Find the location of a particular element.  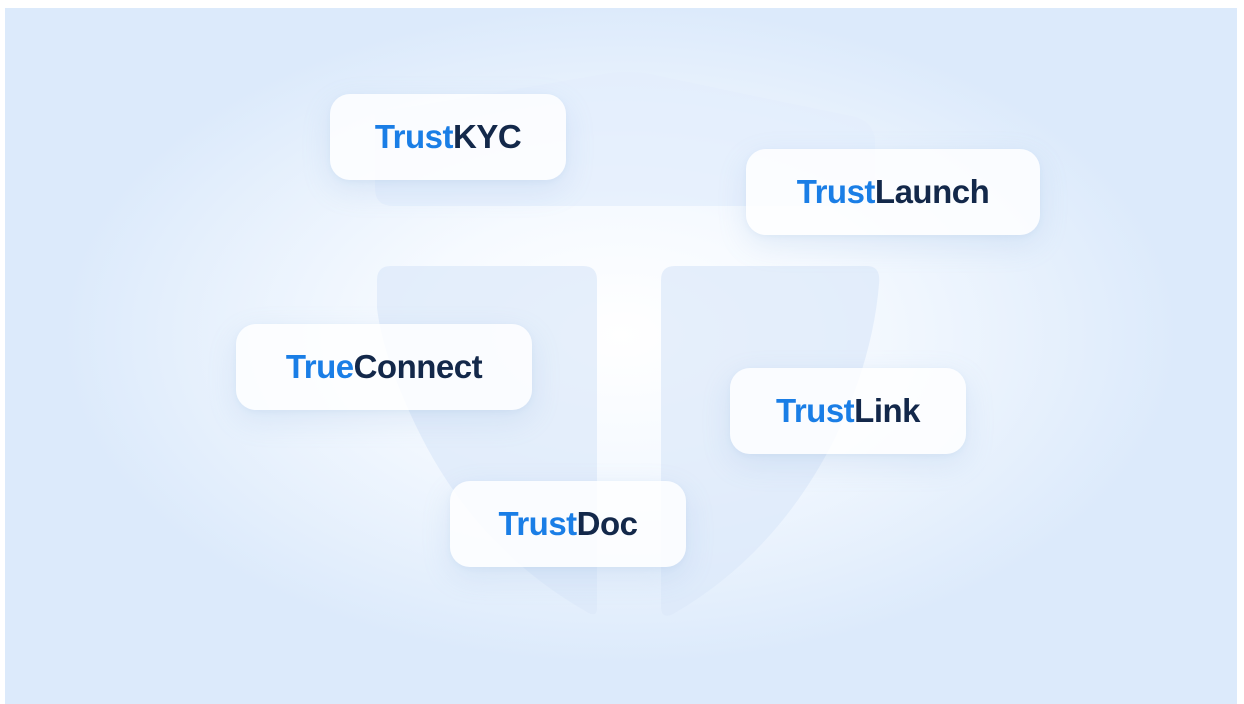

product-name-suffix: Launch is located at coordinates (932, 191).